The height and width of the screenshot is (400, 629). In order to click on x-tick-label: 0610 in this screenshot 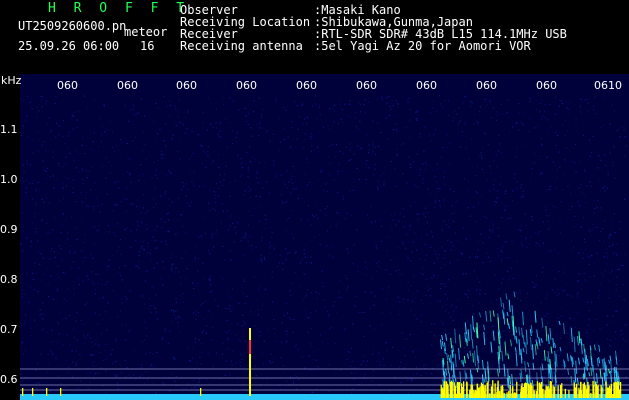, I will do `click(608, 85)`.